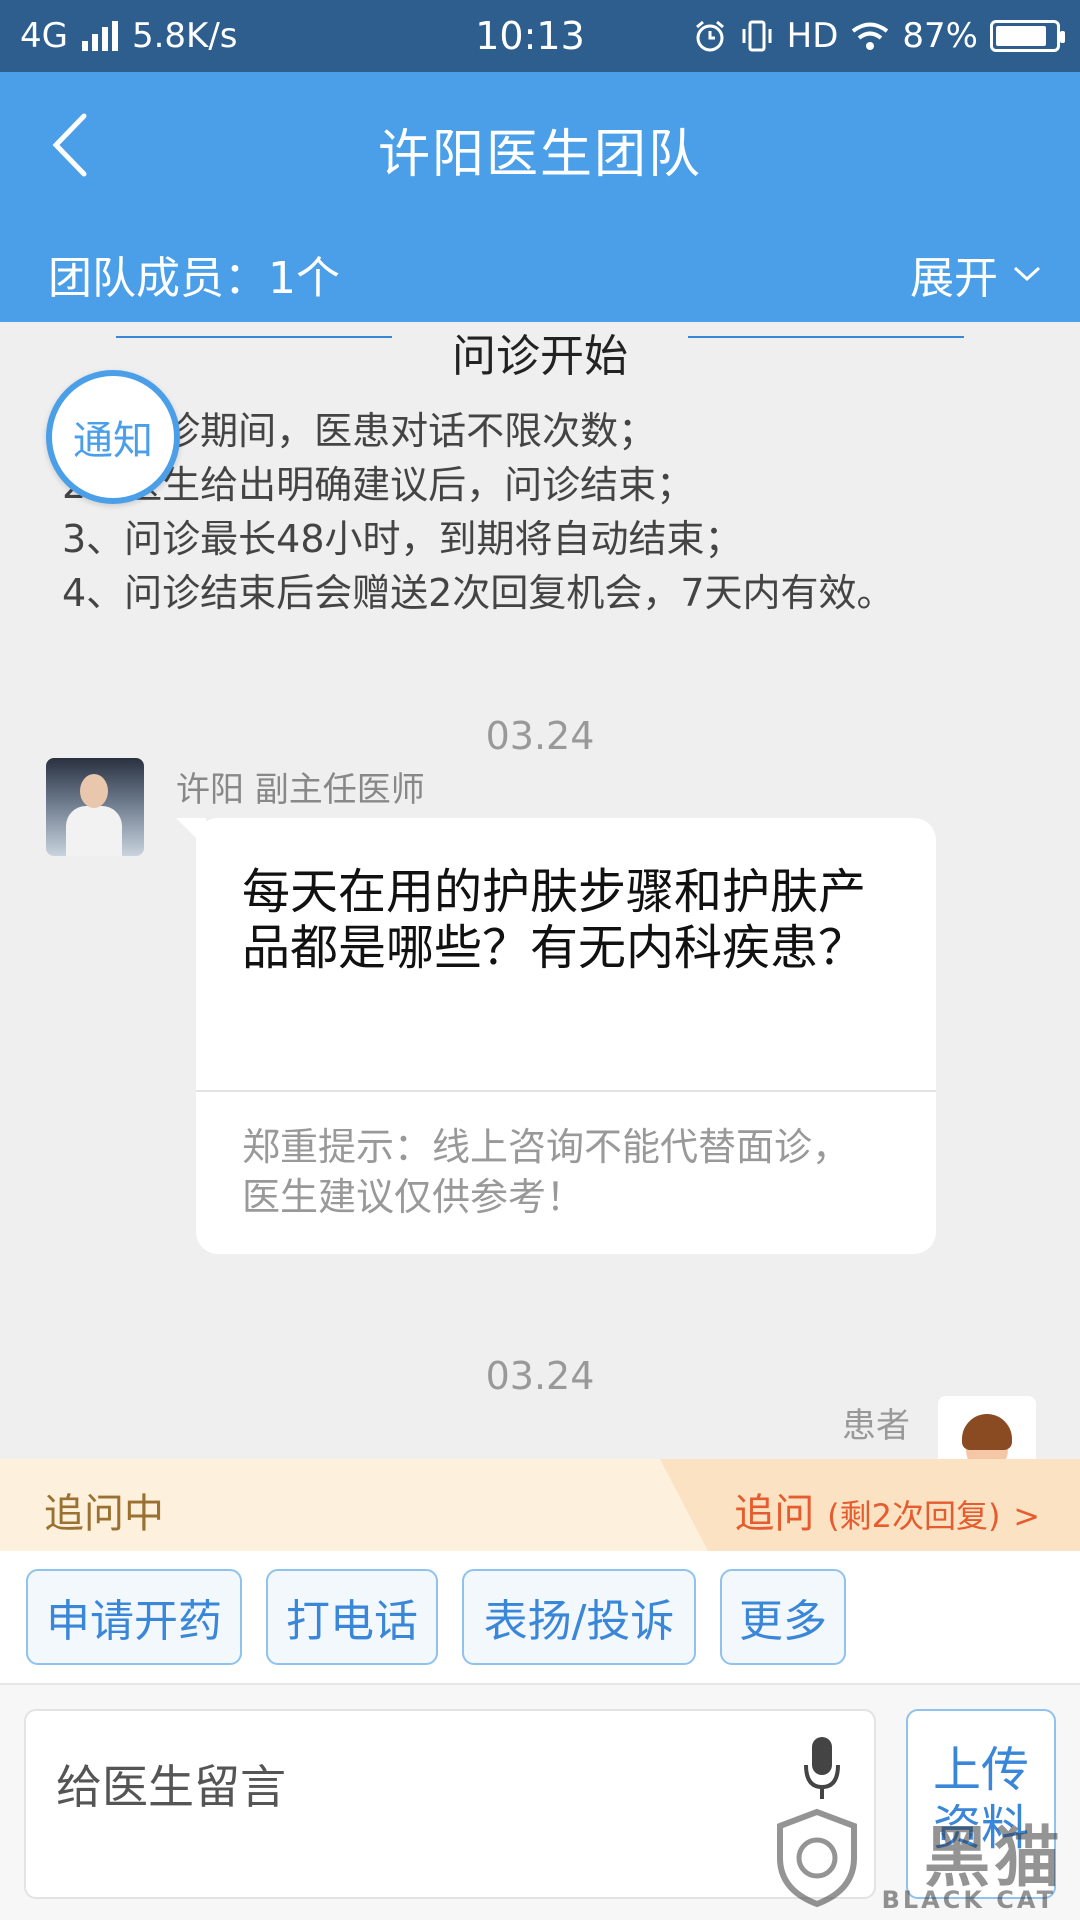 This screenshot has height=1920, width=1080. Describe the element at coordinates (924, 1859) in the screenshot. I see `watermark: 黑猫 BLACK CAT` at that location.